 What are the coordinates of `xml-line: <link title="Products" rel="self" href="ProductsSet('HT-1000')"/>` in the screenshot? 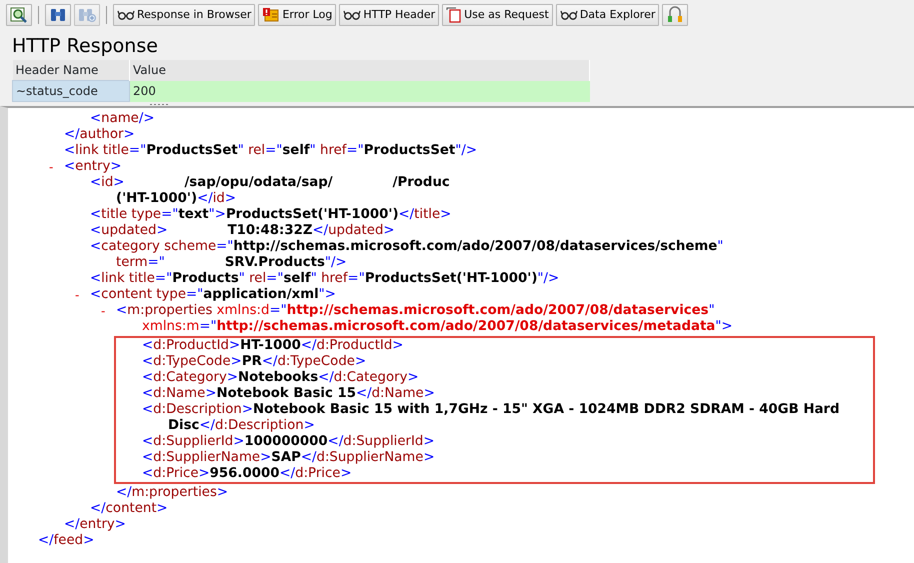 It's located at (325, 279).